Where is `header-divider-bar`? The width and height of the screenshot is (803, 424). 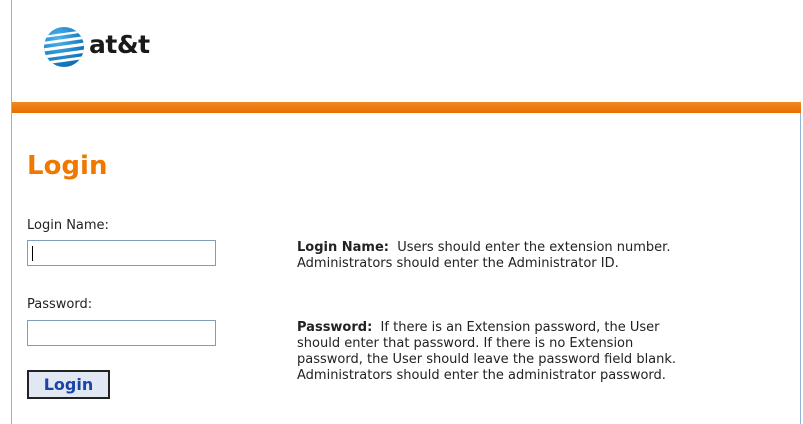 header-divider-bar is located at coordinates (406, 107).